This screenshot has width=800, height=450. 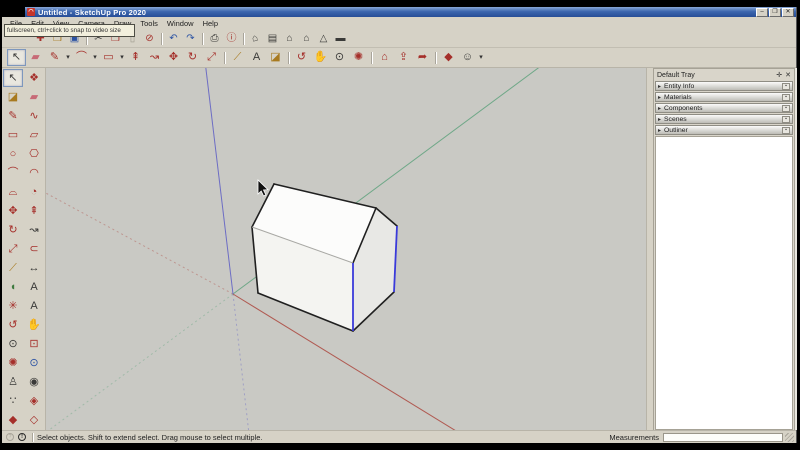 What do you see at coordinates (135, 57) in the screenshot?
I see `push-pull-button: ⇞` at bounding box center [135, 57].